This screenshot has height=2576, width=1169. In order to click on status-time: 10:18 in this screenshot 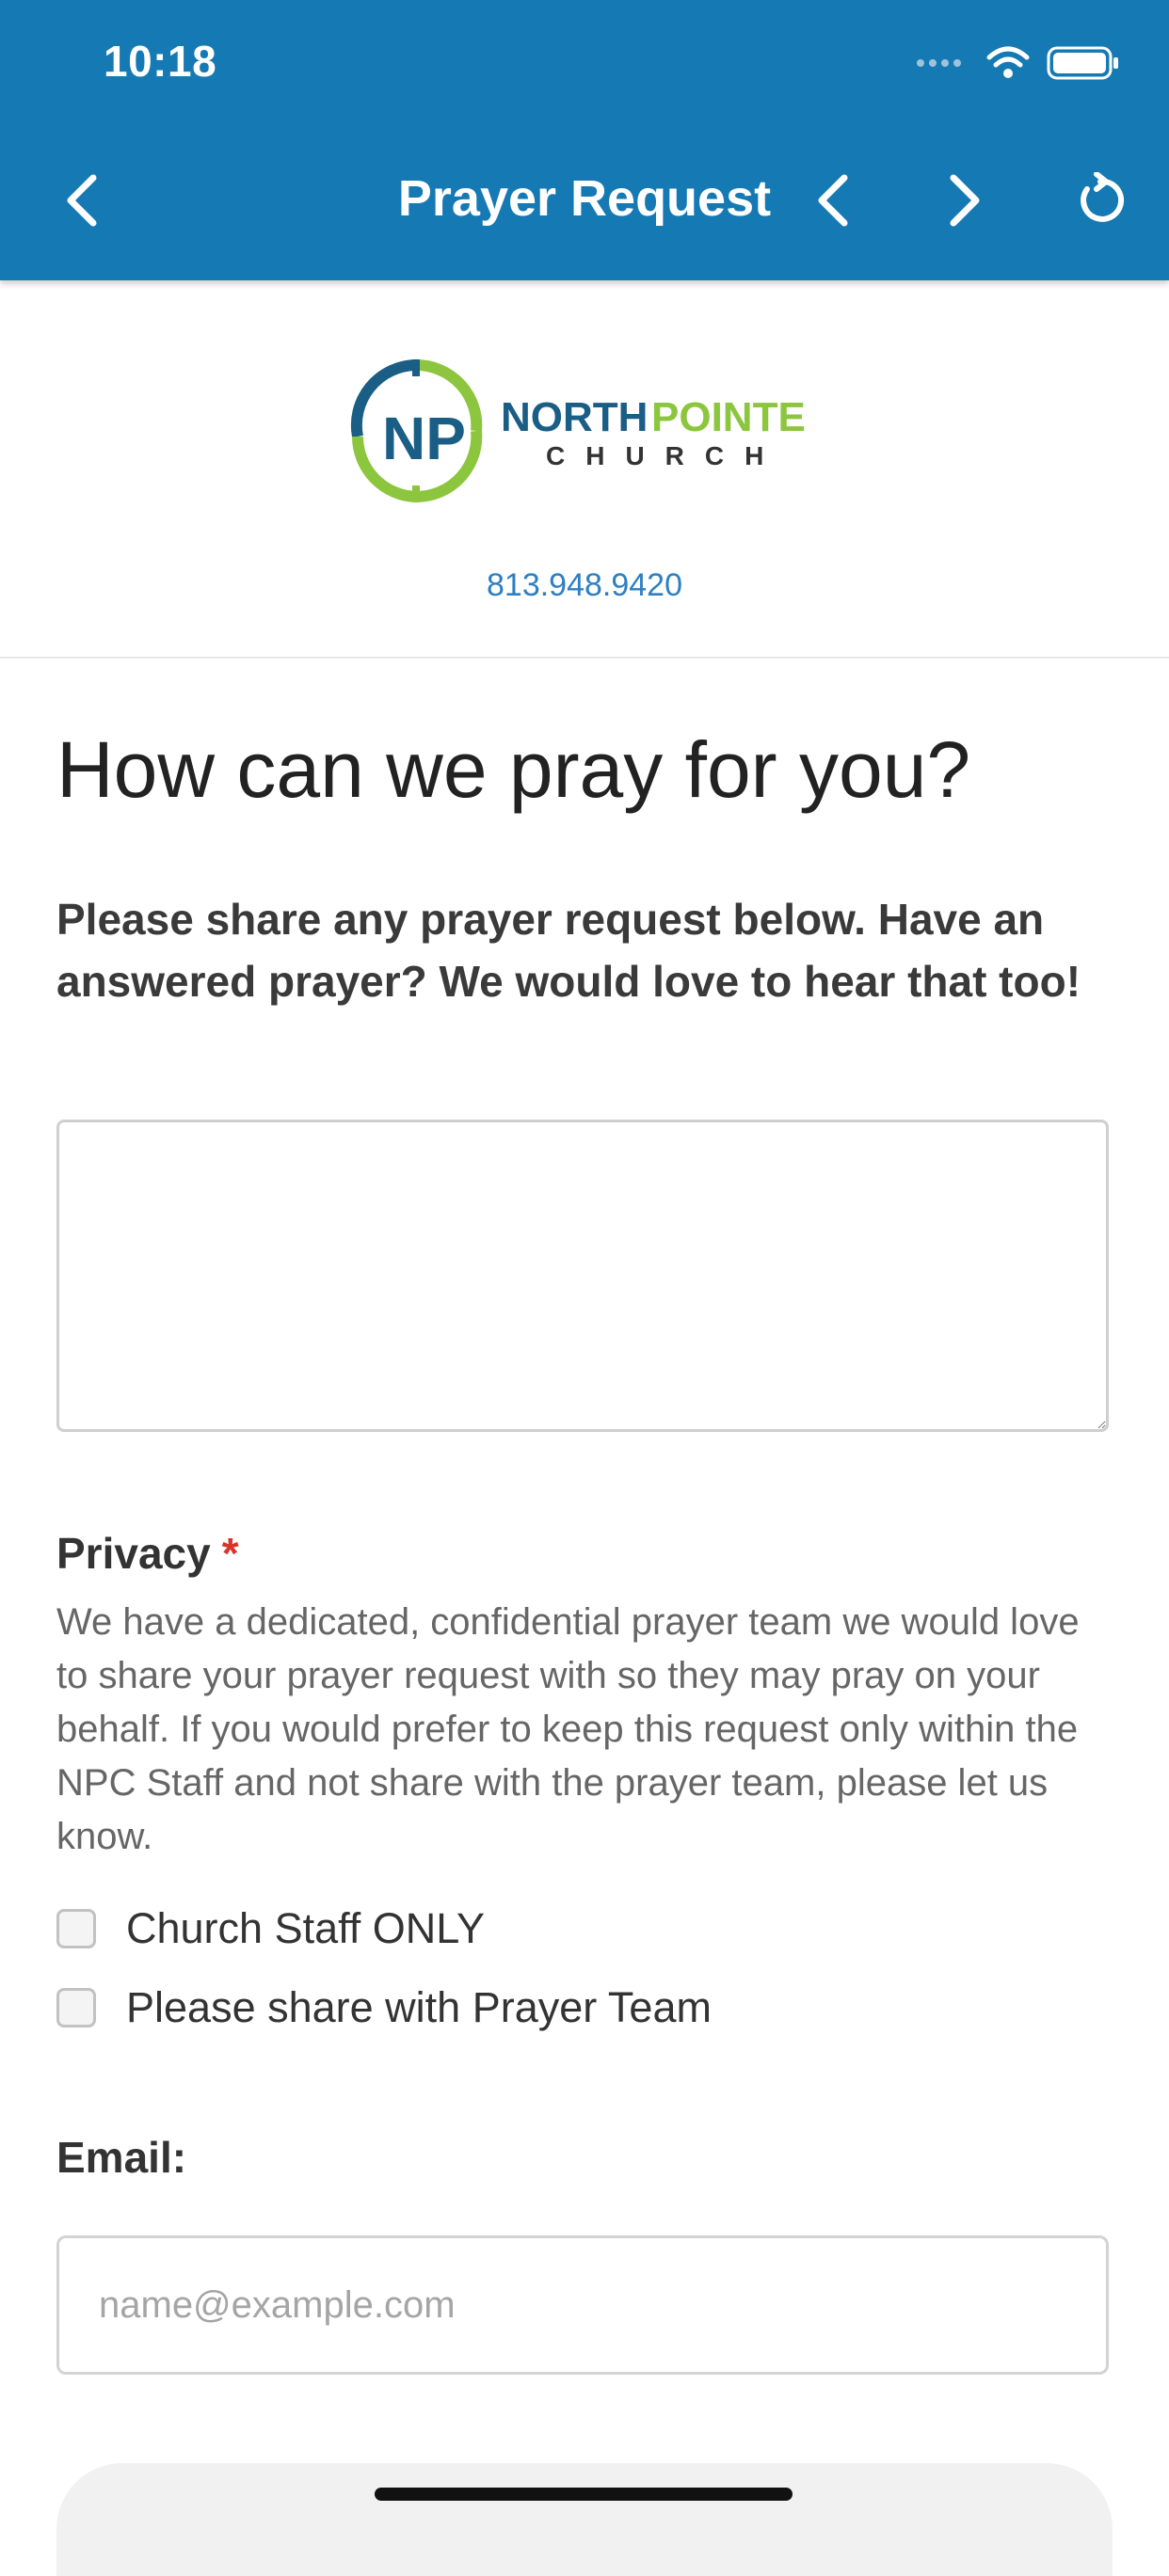, I will do `click(160, 61)`.